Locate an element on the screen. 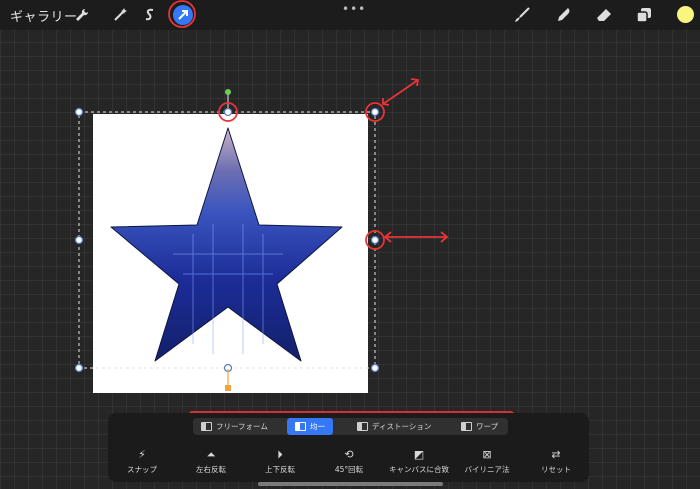 The height and width of the screenshot is (489, 700). smudge-icon is located at coordinates (563, 15).